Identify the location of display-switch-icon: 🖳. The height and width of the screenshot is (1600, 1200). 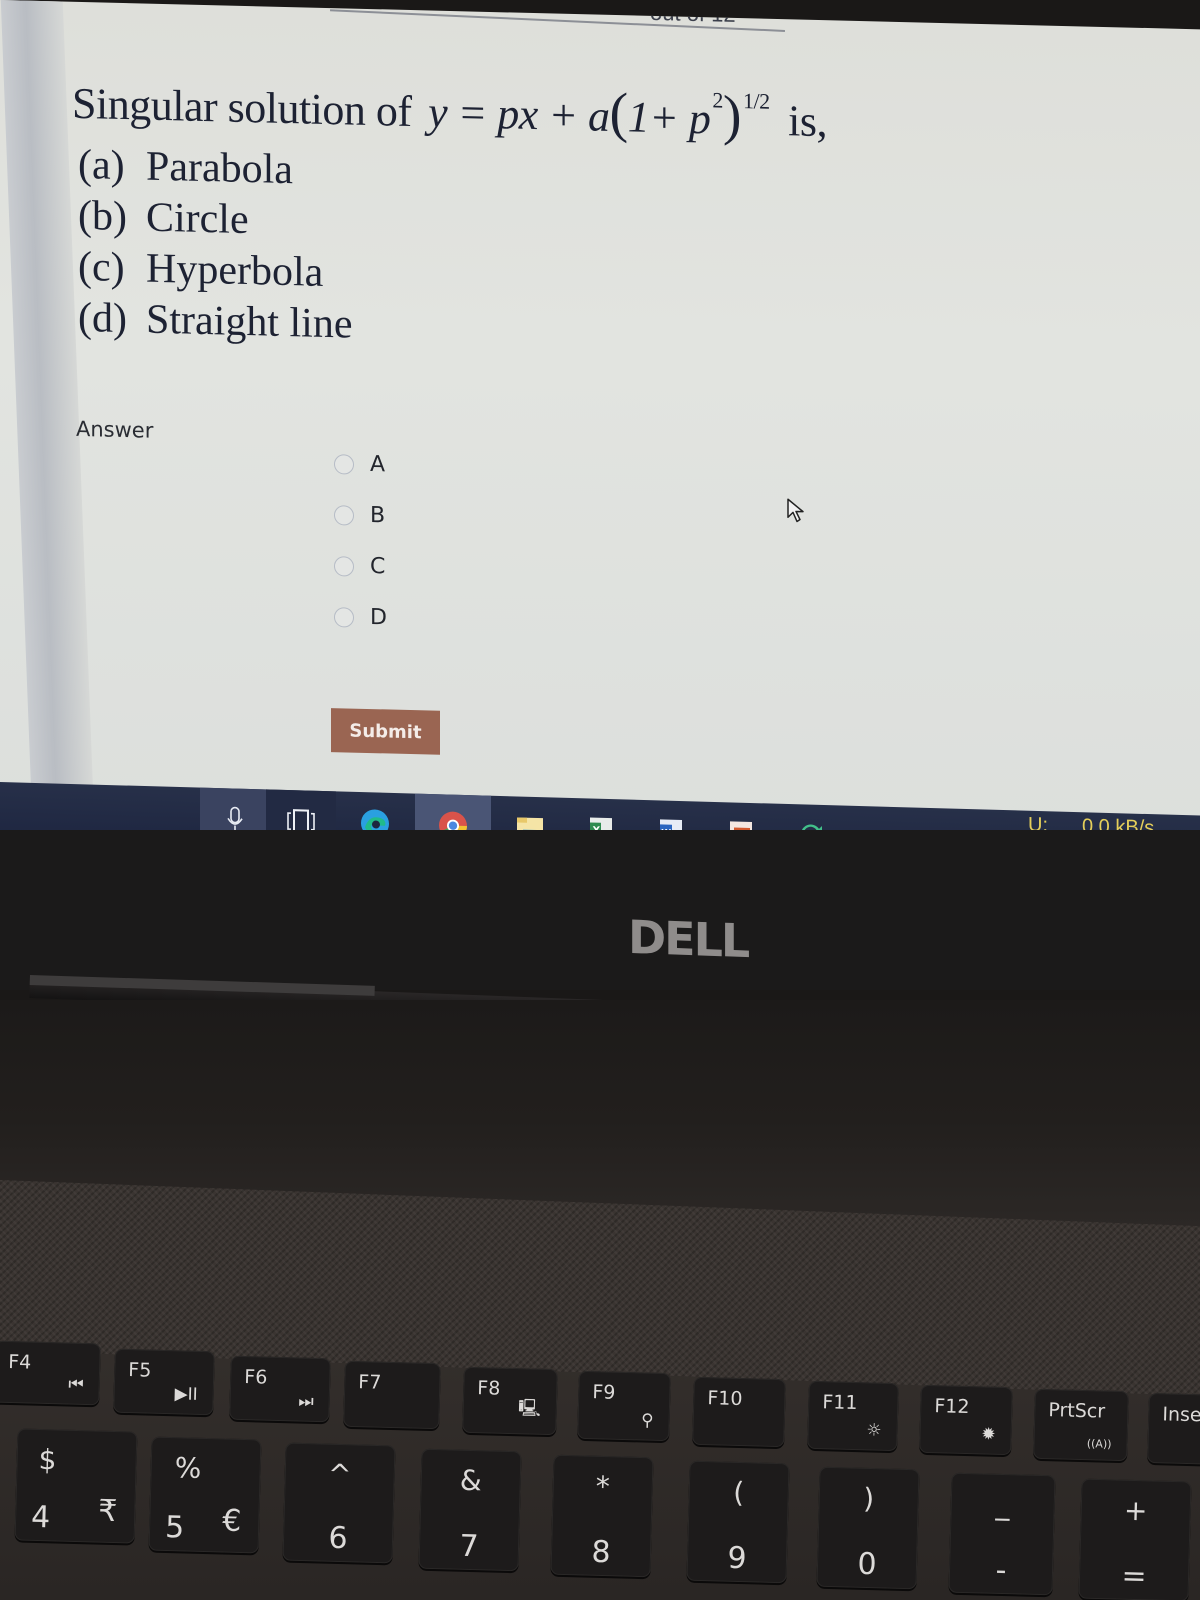
(529, 1408).